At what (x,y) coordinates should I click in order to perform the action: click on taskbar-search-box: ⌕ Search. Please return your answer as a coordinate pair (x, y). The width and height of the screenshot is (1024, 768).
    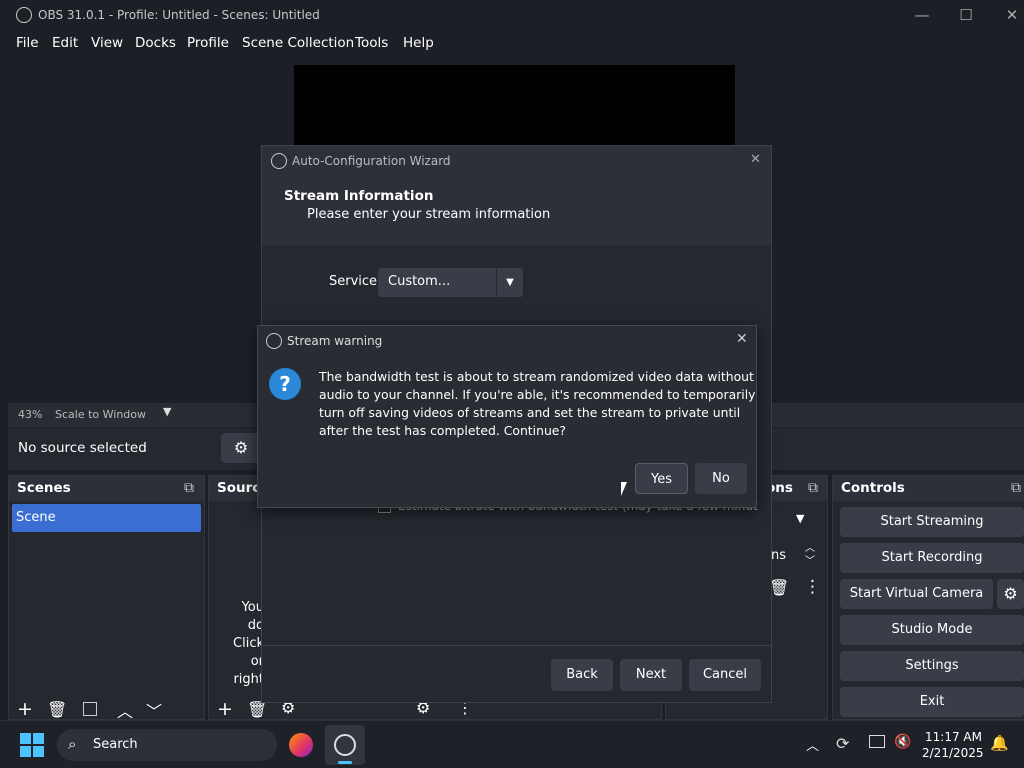
    Looking at the image, I should click on (167, 745).